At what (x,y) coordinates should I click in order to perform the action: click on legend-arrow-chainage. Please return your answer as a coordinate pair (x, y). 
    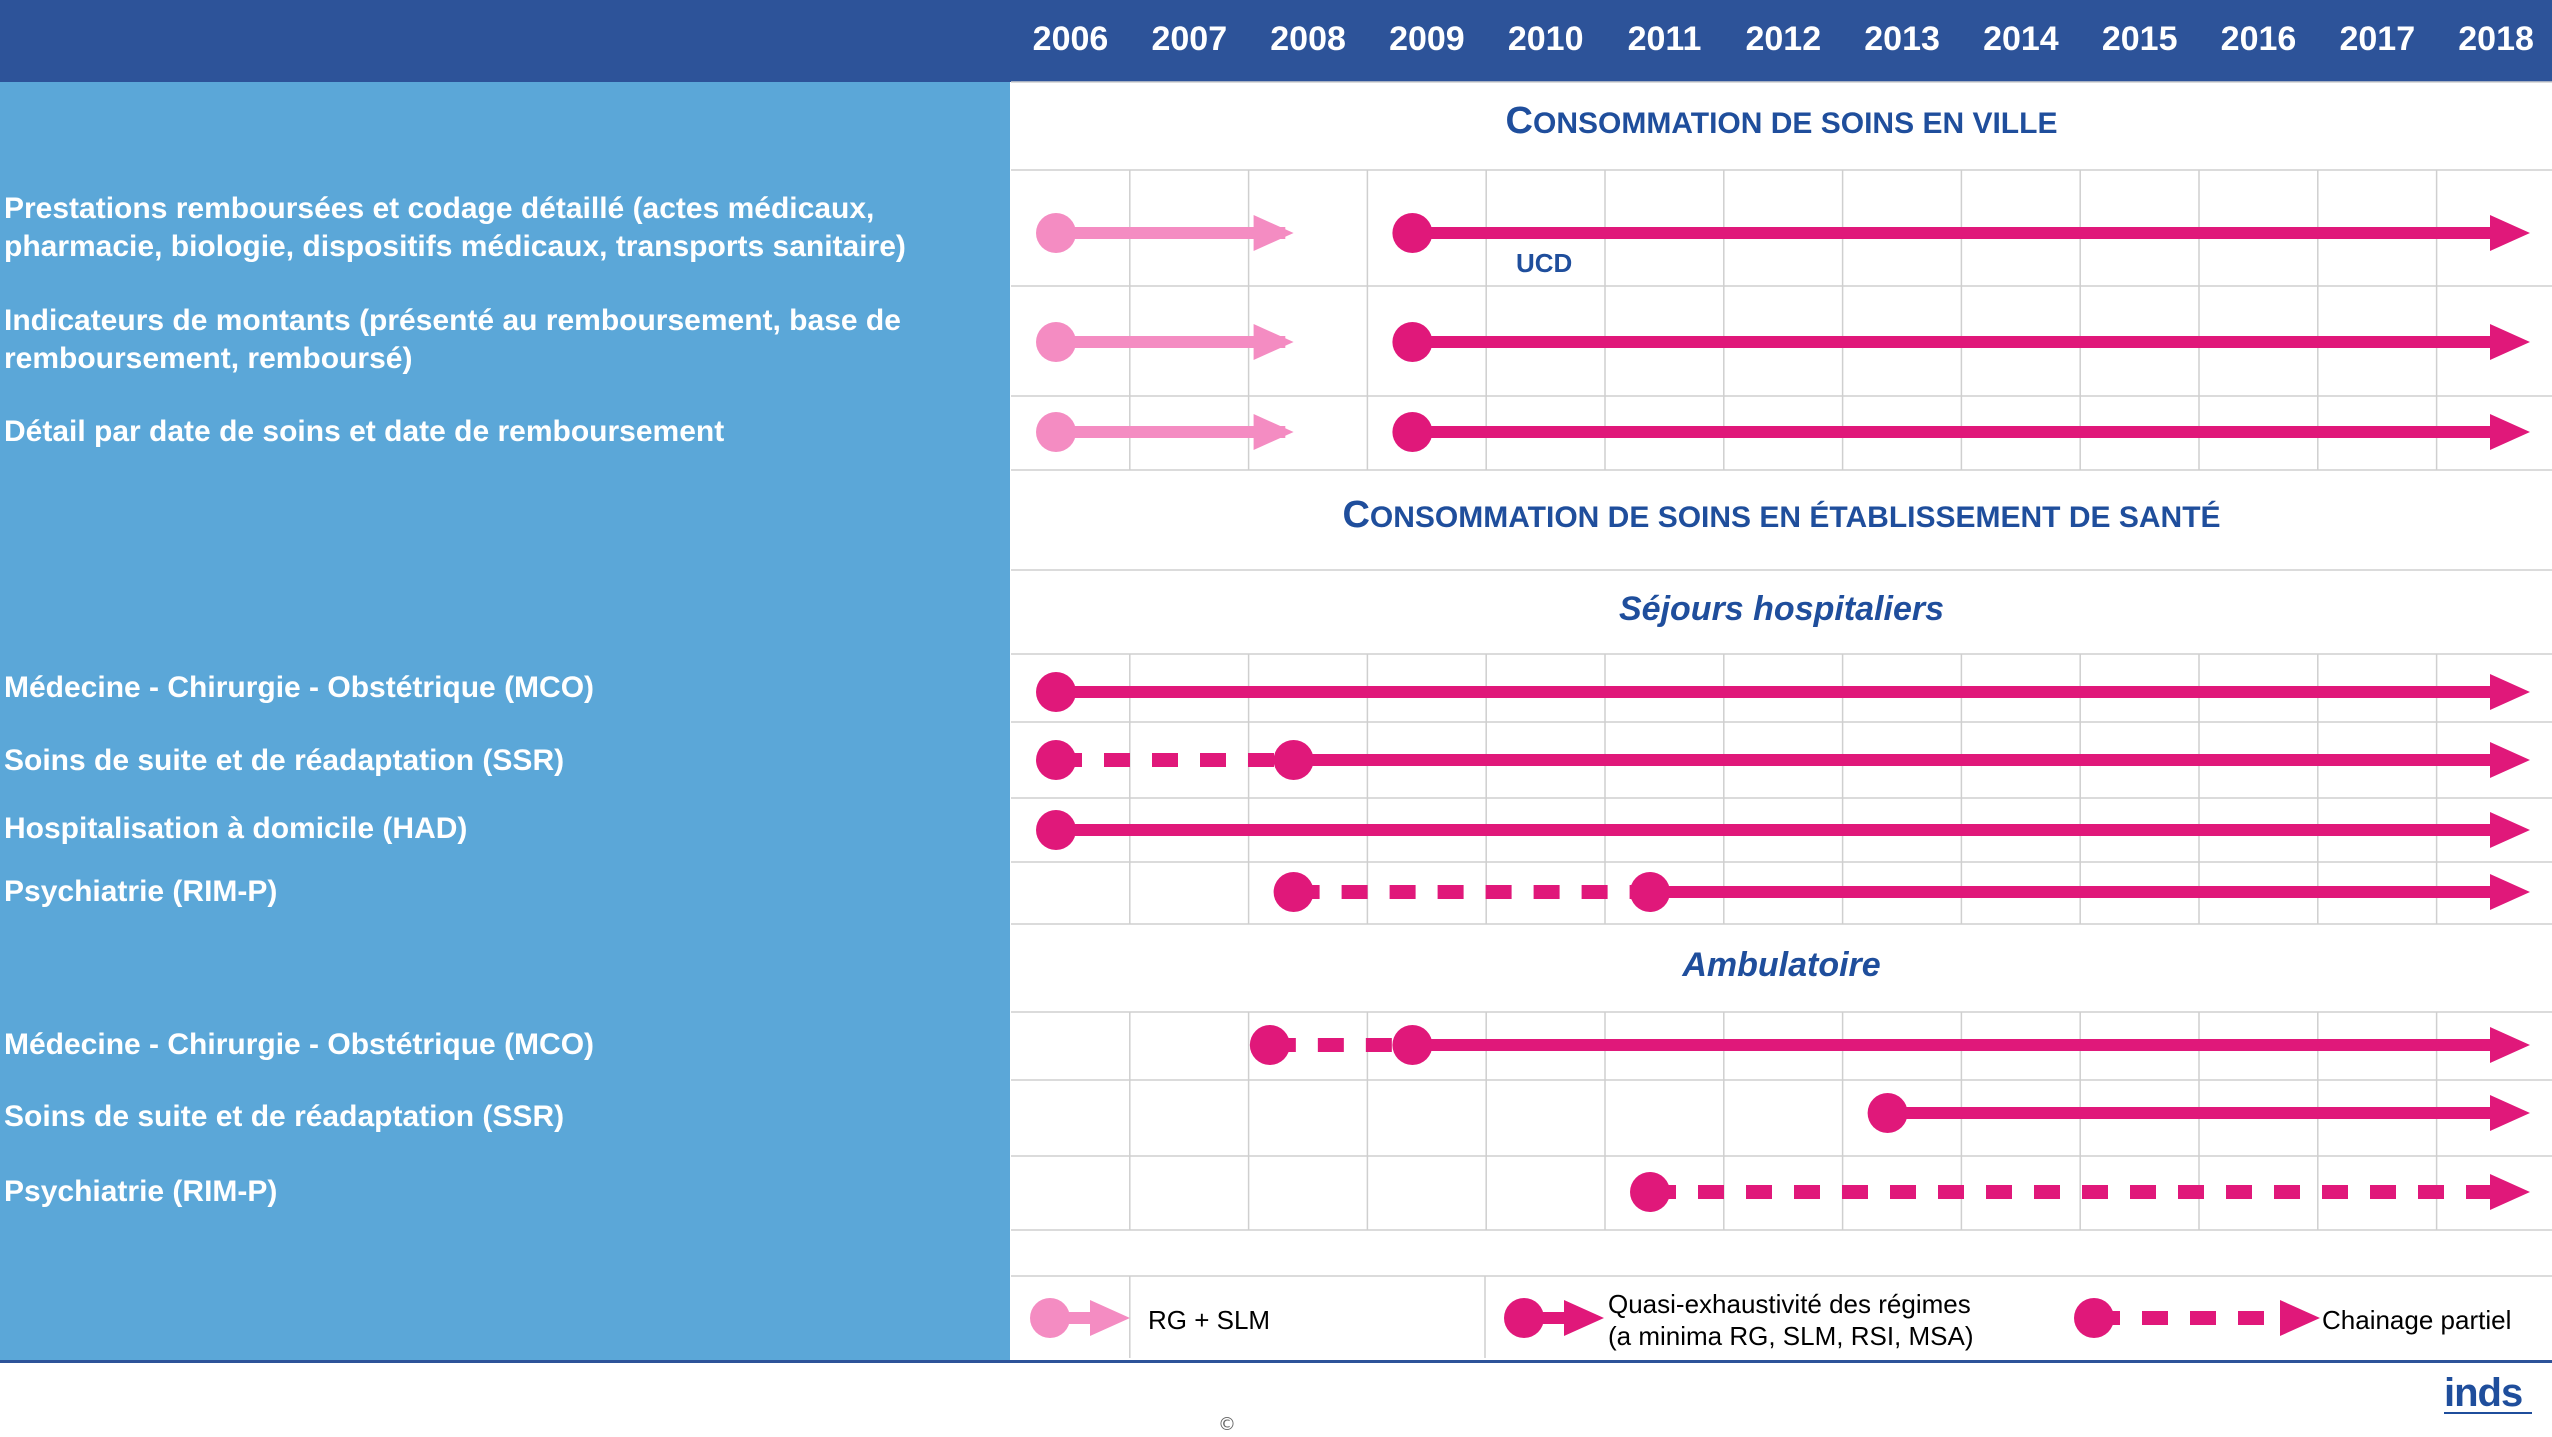
    Looking at the image, I should click on (2300, 1318).